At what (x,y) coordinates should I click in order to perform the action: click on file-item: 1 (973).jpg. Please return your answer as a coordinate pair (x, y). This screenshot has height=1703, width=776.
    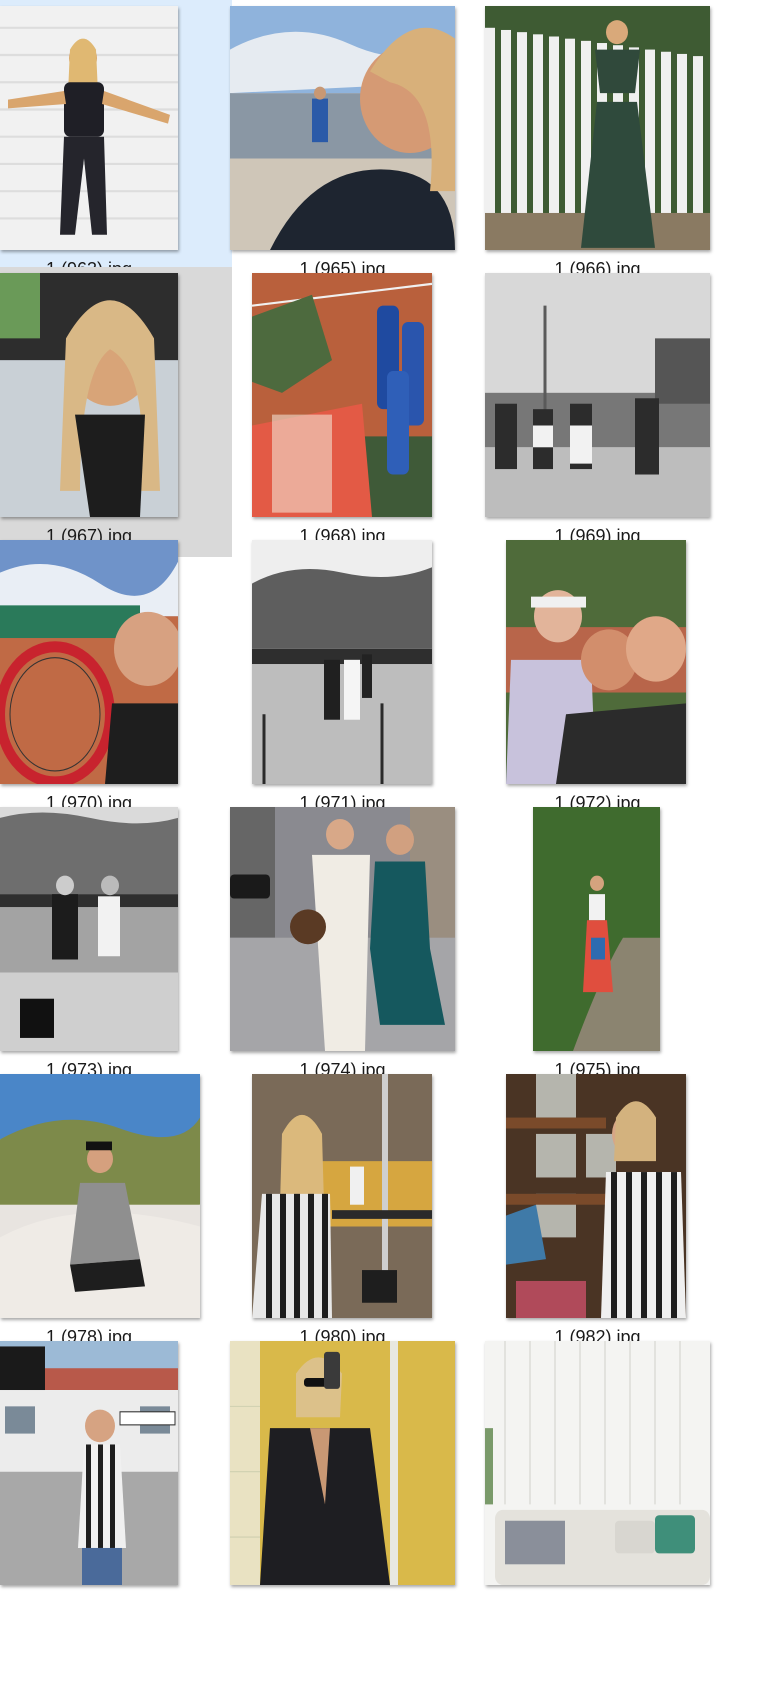
    Looking at the image, I should click on (116, 946).